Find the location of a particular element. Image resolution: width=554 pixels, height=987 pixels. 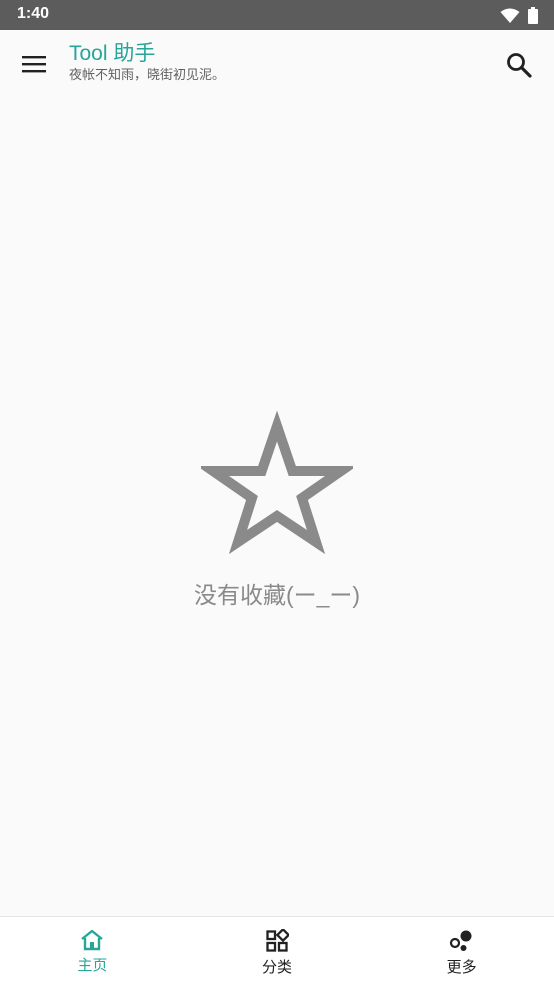

app-subtitle: 夜帐不知雨，晓街初见泥。 is located at coordinates (147, 75).